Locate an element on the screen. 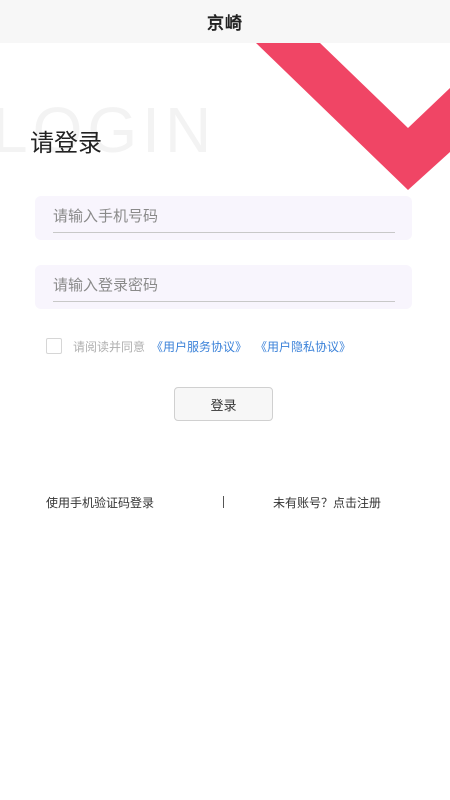 The width and height of the screenshot is (450, 800). title-bar: 京崎 is located at coordinates (225, 21).